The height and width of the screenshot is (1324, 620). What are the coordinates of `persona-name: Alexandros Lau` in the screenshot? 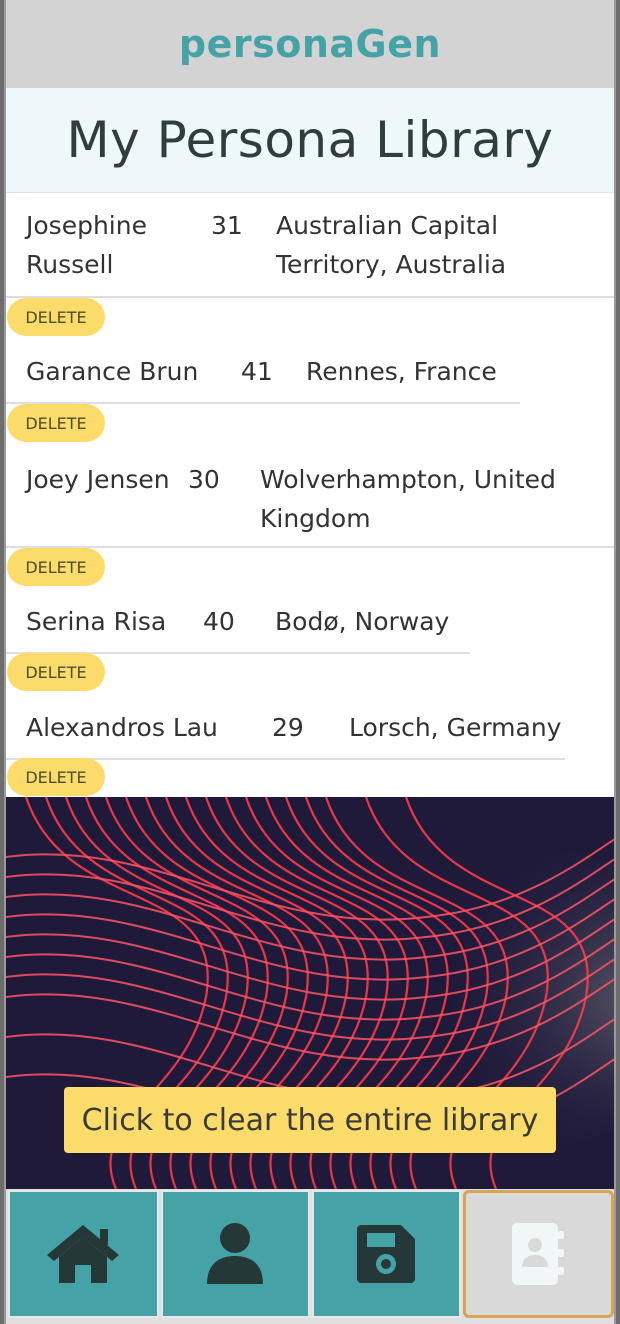 It's located at (122, 727).